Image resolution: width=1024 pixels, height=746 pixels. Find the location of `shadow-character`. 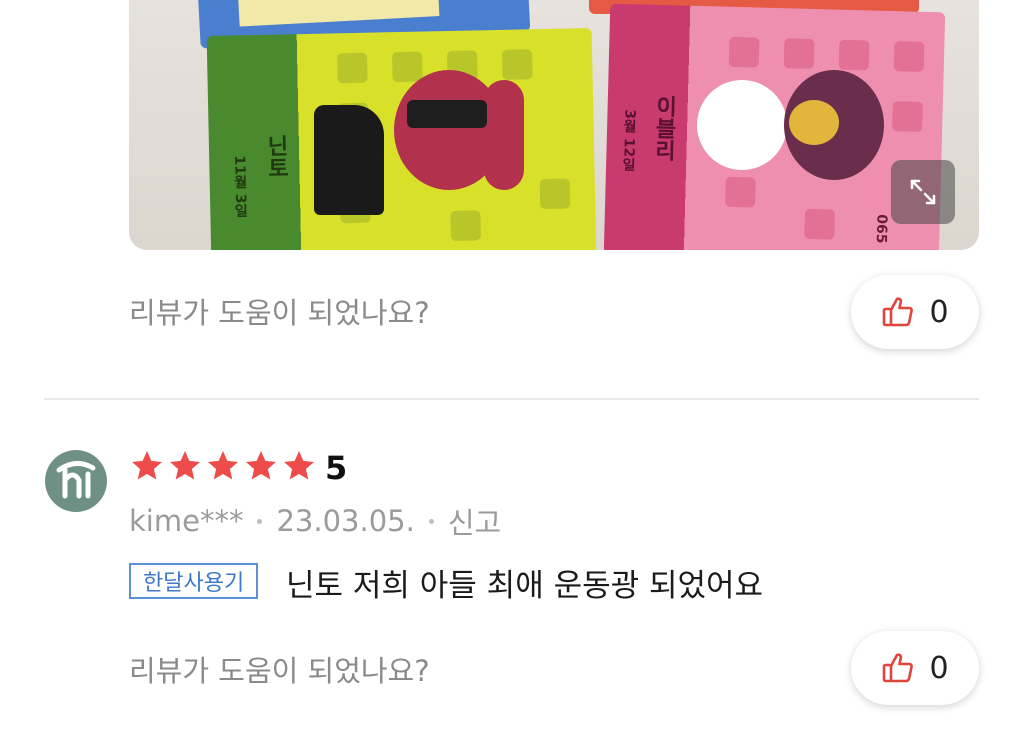

shadow-character is located at coordinates (349, 160).